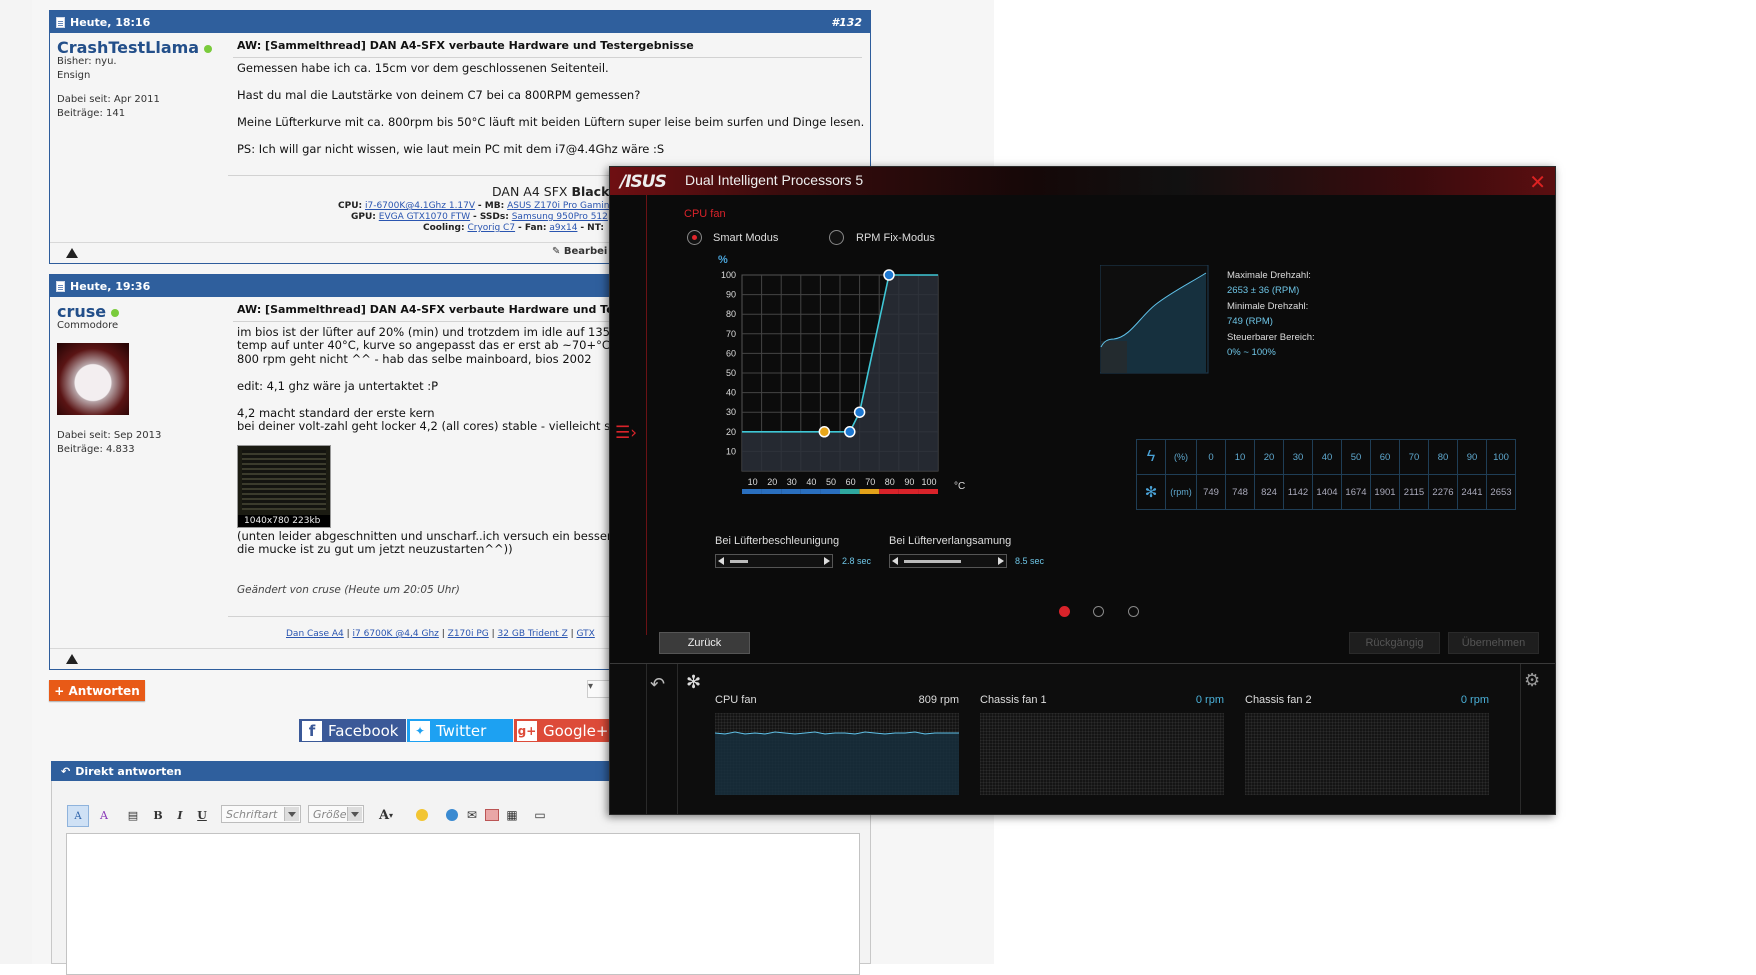 The width and height of the screenshot is (1756, 975). What do you see at coordinates (284, 480) in the screenshot?
I see `thumbnail-image` at bounding box center [284, 480].